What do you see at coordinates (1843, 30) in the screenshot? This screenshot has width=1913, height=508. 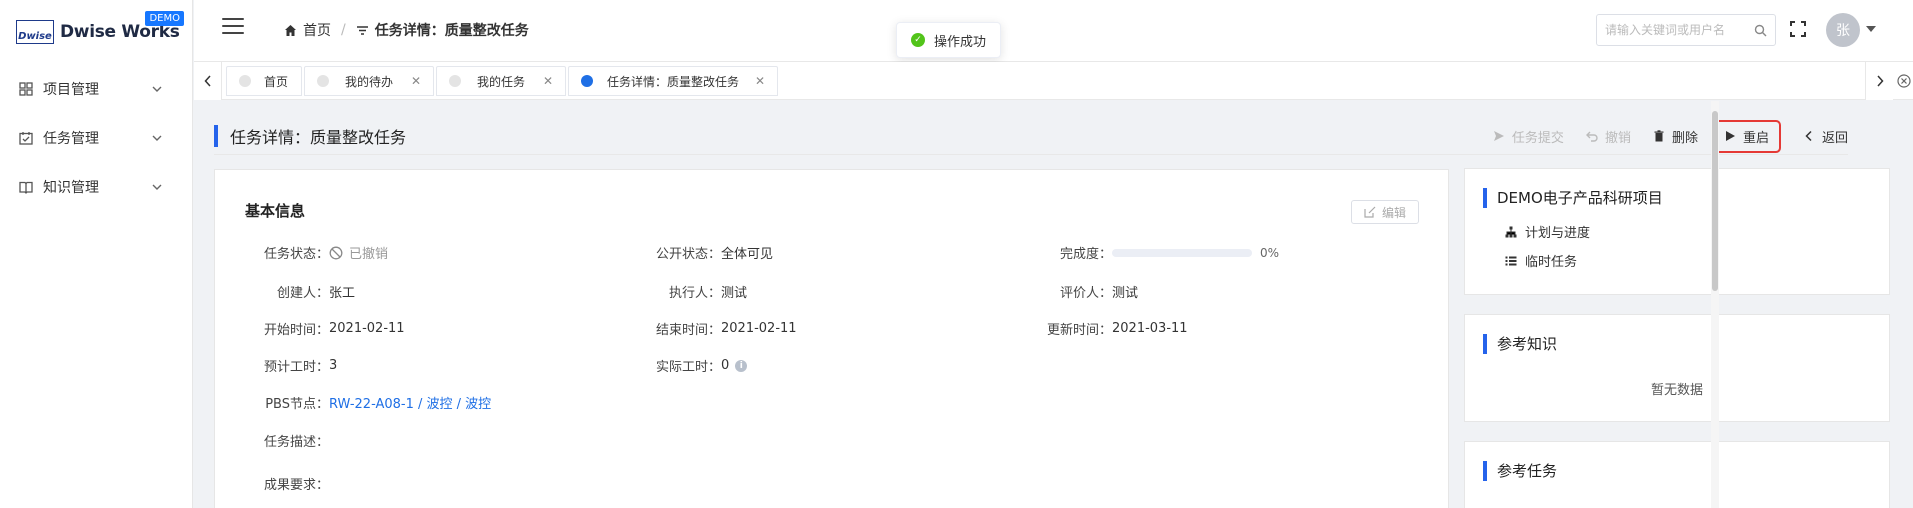 I see `avatar: 张` at bounding box center [1843, 30].